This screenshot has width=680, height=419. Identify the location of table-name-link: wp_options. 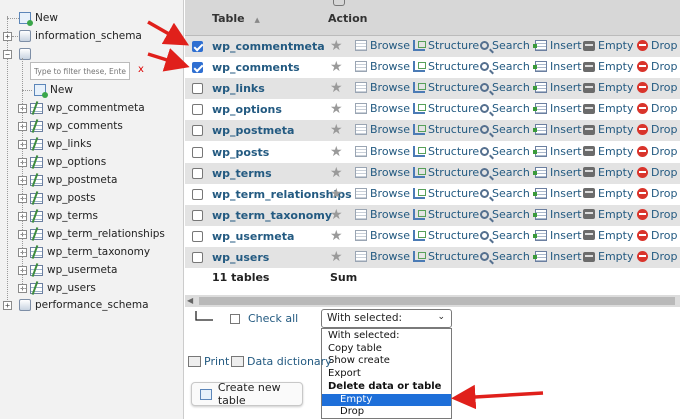
(247, 109).